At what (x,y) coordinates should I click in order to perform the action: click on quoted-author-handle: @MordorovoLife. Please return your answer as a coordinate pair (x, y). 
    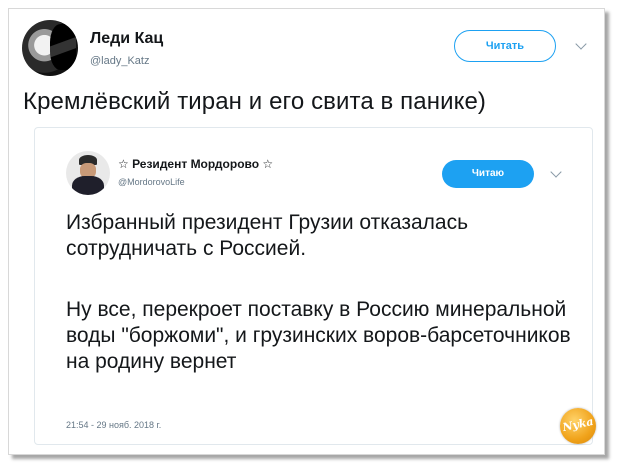
    Looking at the image, I should click on (151, 182).